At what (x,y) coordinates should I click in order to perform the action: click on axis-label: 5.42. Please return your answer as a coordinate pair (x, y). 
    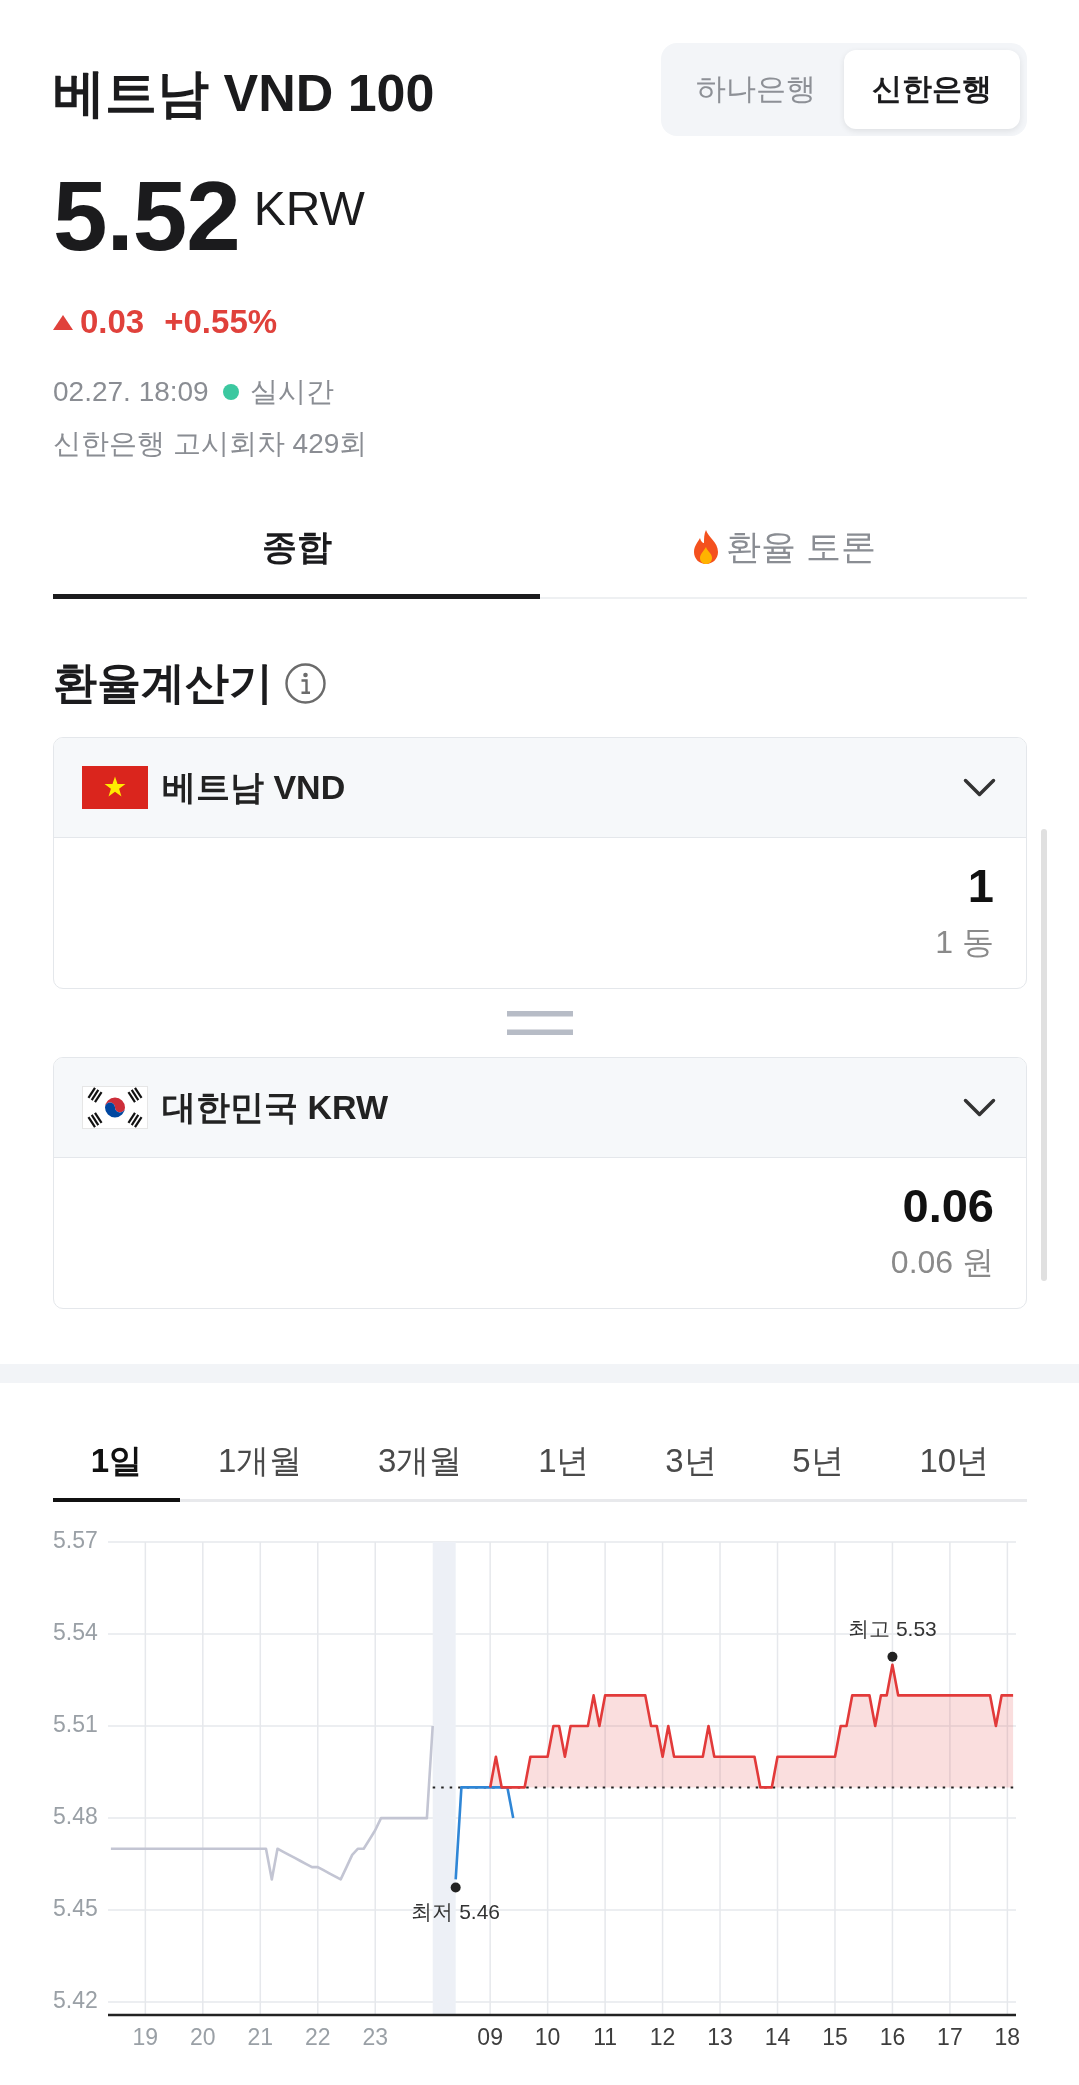
    Looking at the image, I should click on (75, 2000).